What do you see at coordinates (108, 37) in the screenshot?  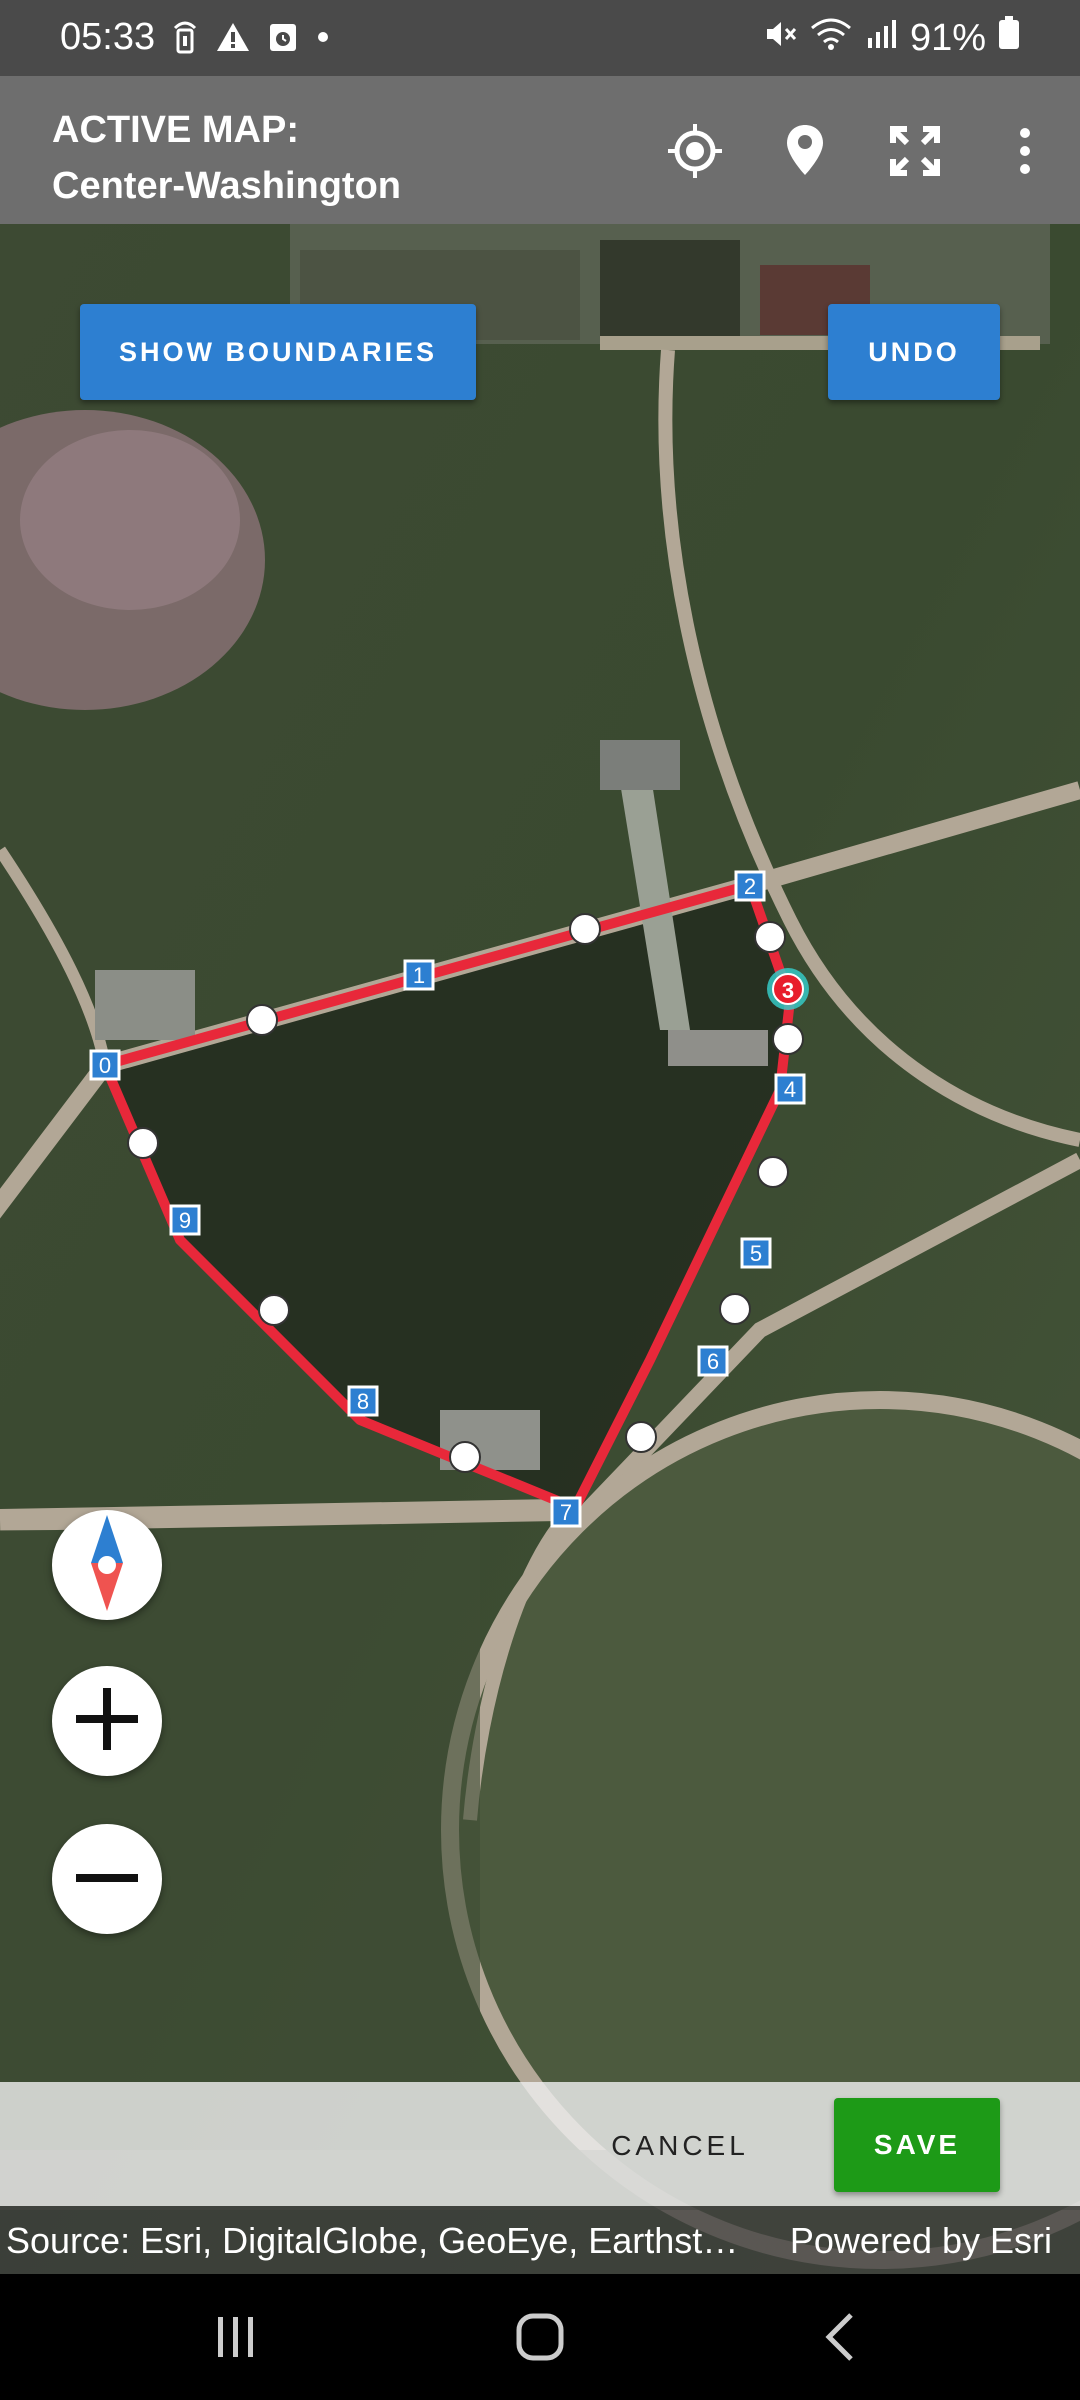 I see `status-time: 05:33` at bounding box center [108, 37].